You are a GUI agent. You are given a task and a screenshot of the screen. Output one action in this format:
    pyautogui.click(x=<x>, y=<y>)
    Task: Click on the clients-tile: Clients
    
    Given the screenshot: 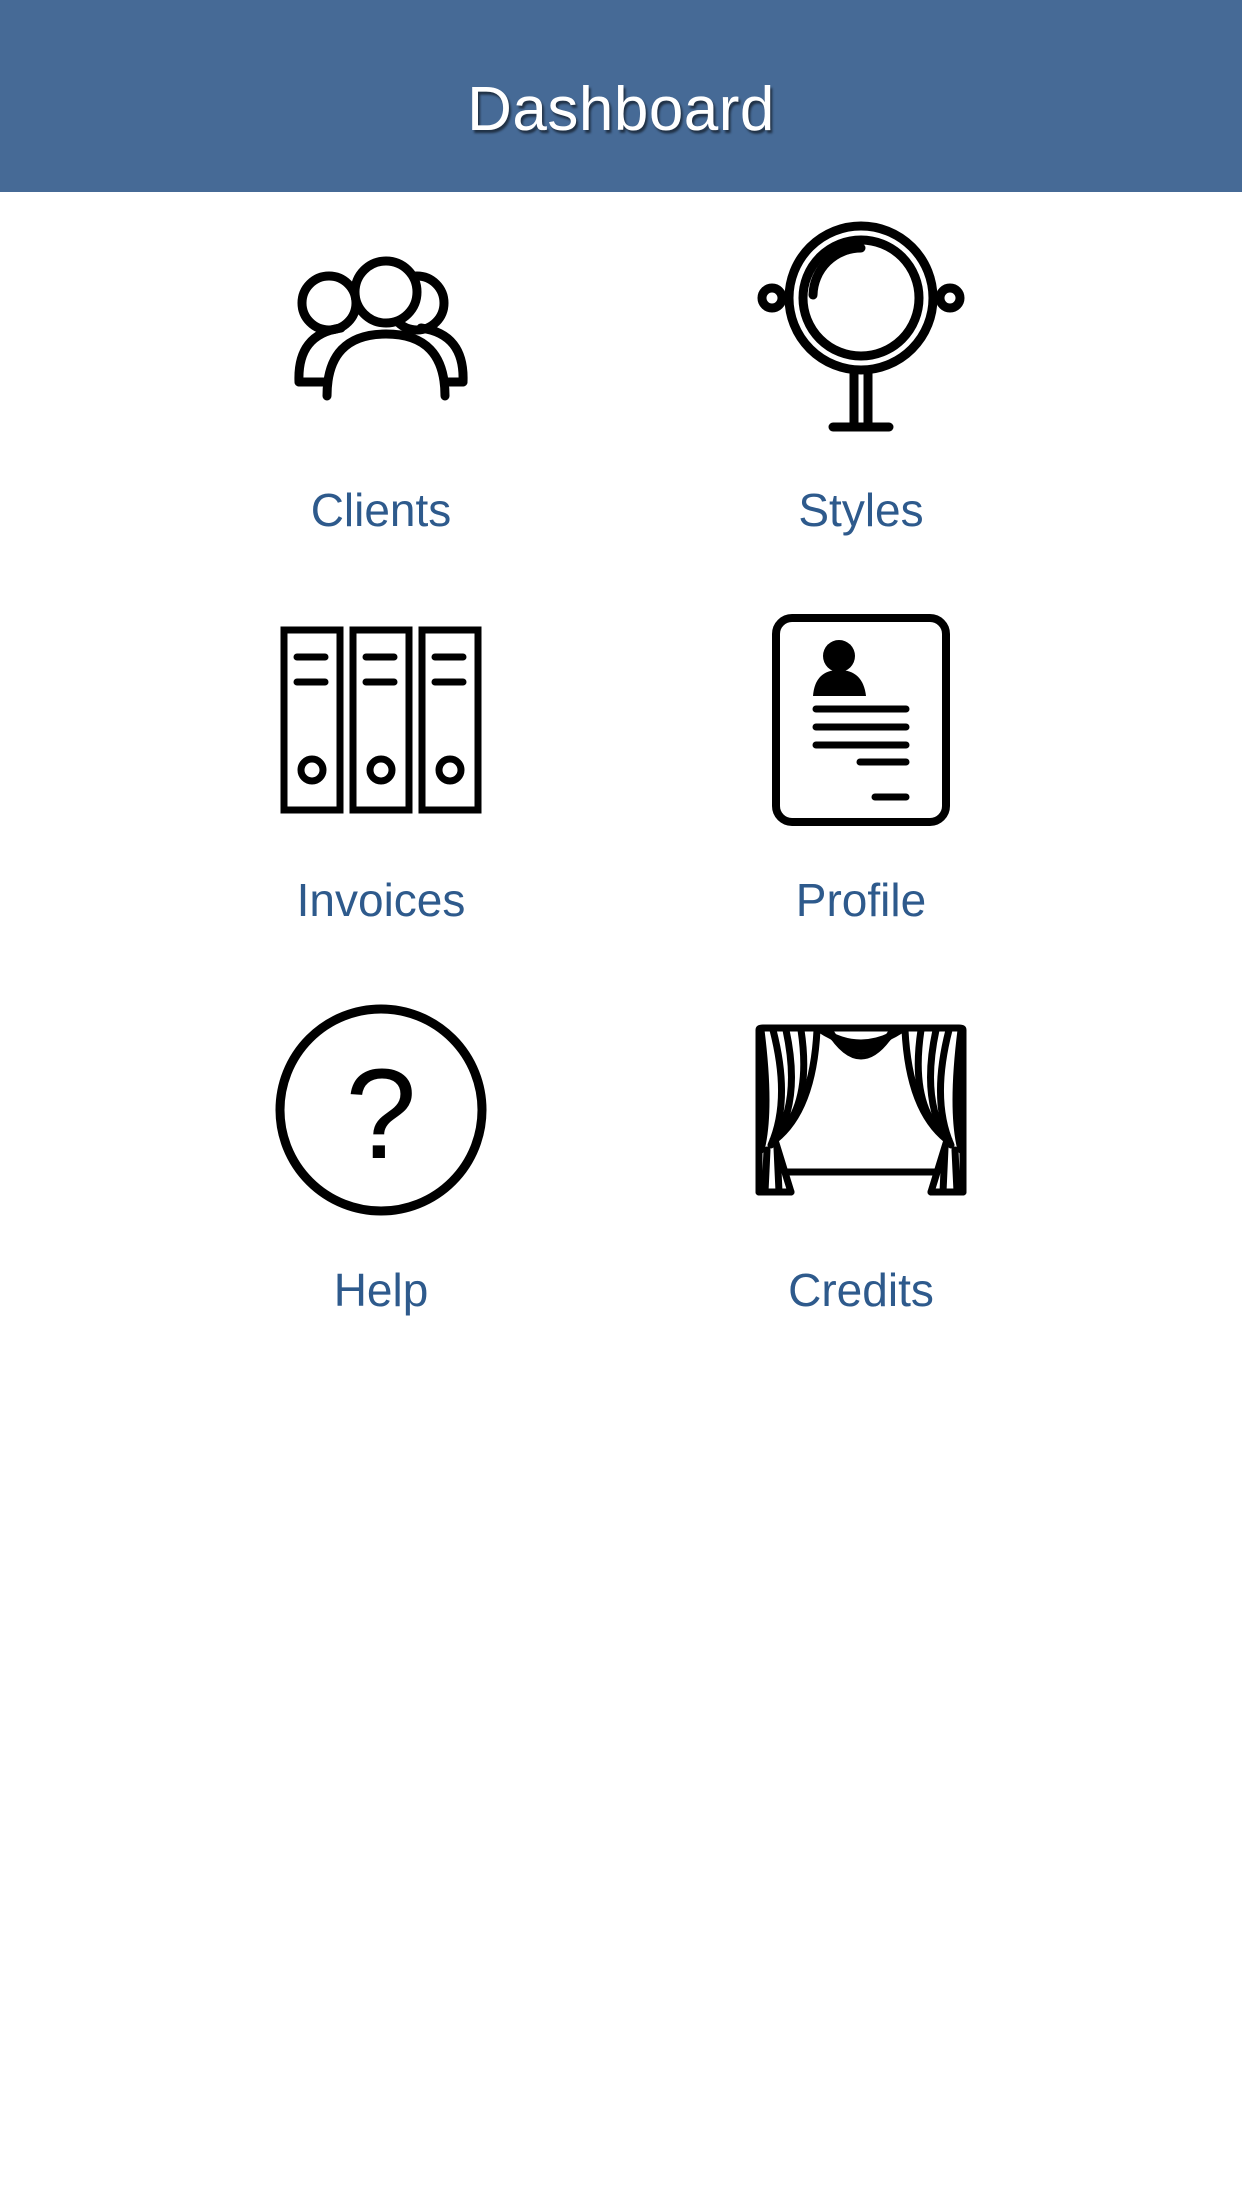 What is the action you would take?
    pyautogui.click(x=381, y=375)
    